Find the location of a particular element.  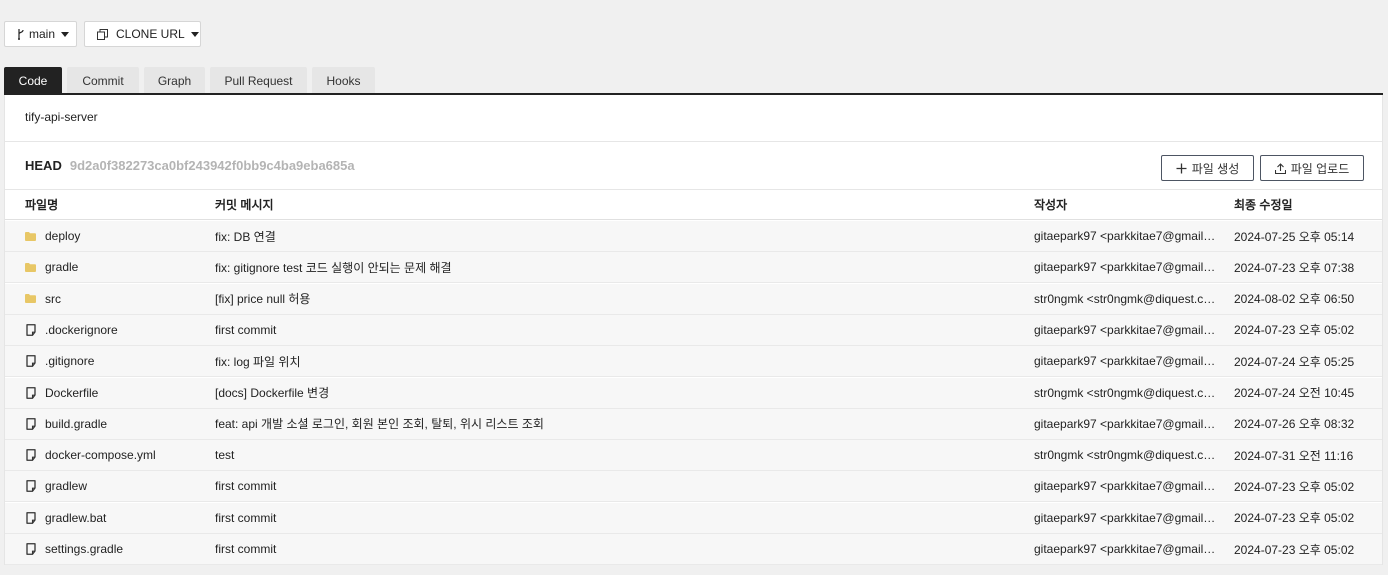

commit-message: [fix] price null 허용 is located at coordinates (263, 299).